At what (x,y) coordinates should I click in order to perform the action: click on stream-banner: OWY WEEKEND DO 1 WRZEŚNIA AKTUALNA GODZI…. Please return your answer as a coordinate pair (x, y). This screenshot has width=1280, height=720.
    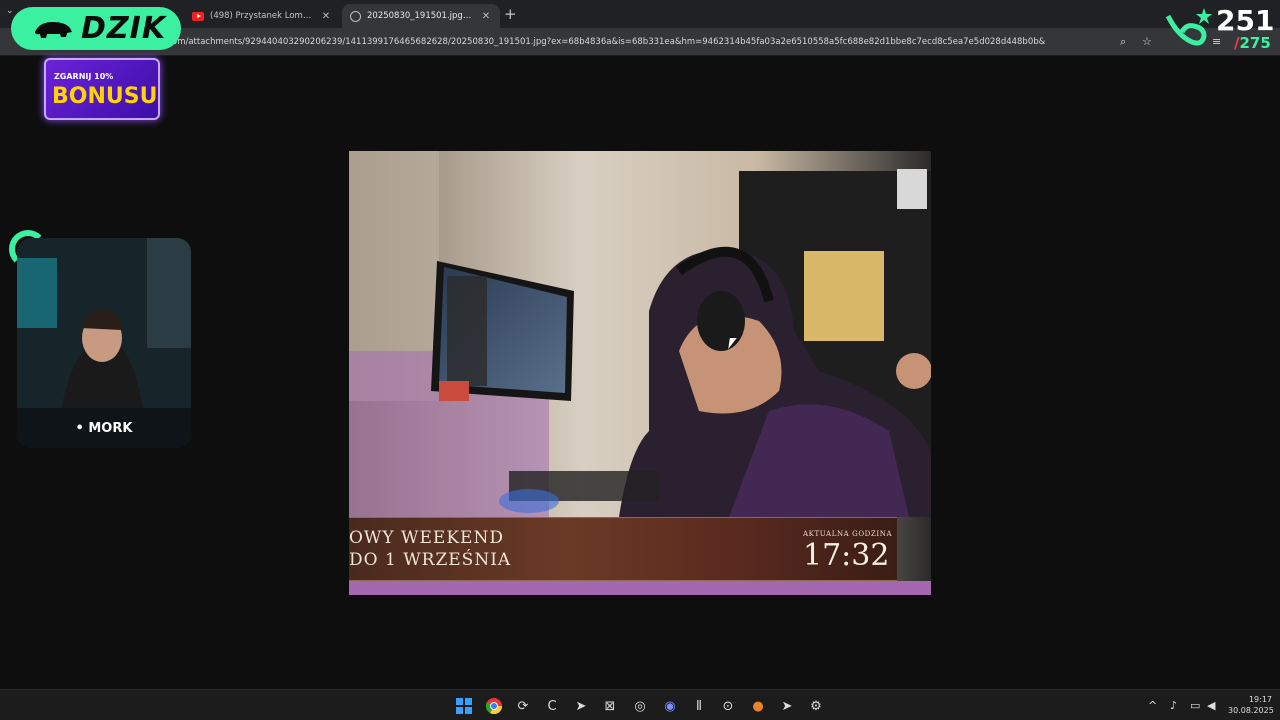
    Looking at the image, I should click on (623, 549).